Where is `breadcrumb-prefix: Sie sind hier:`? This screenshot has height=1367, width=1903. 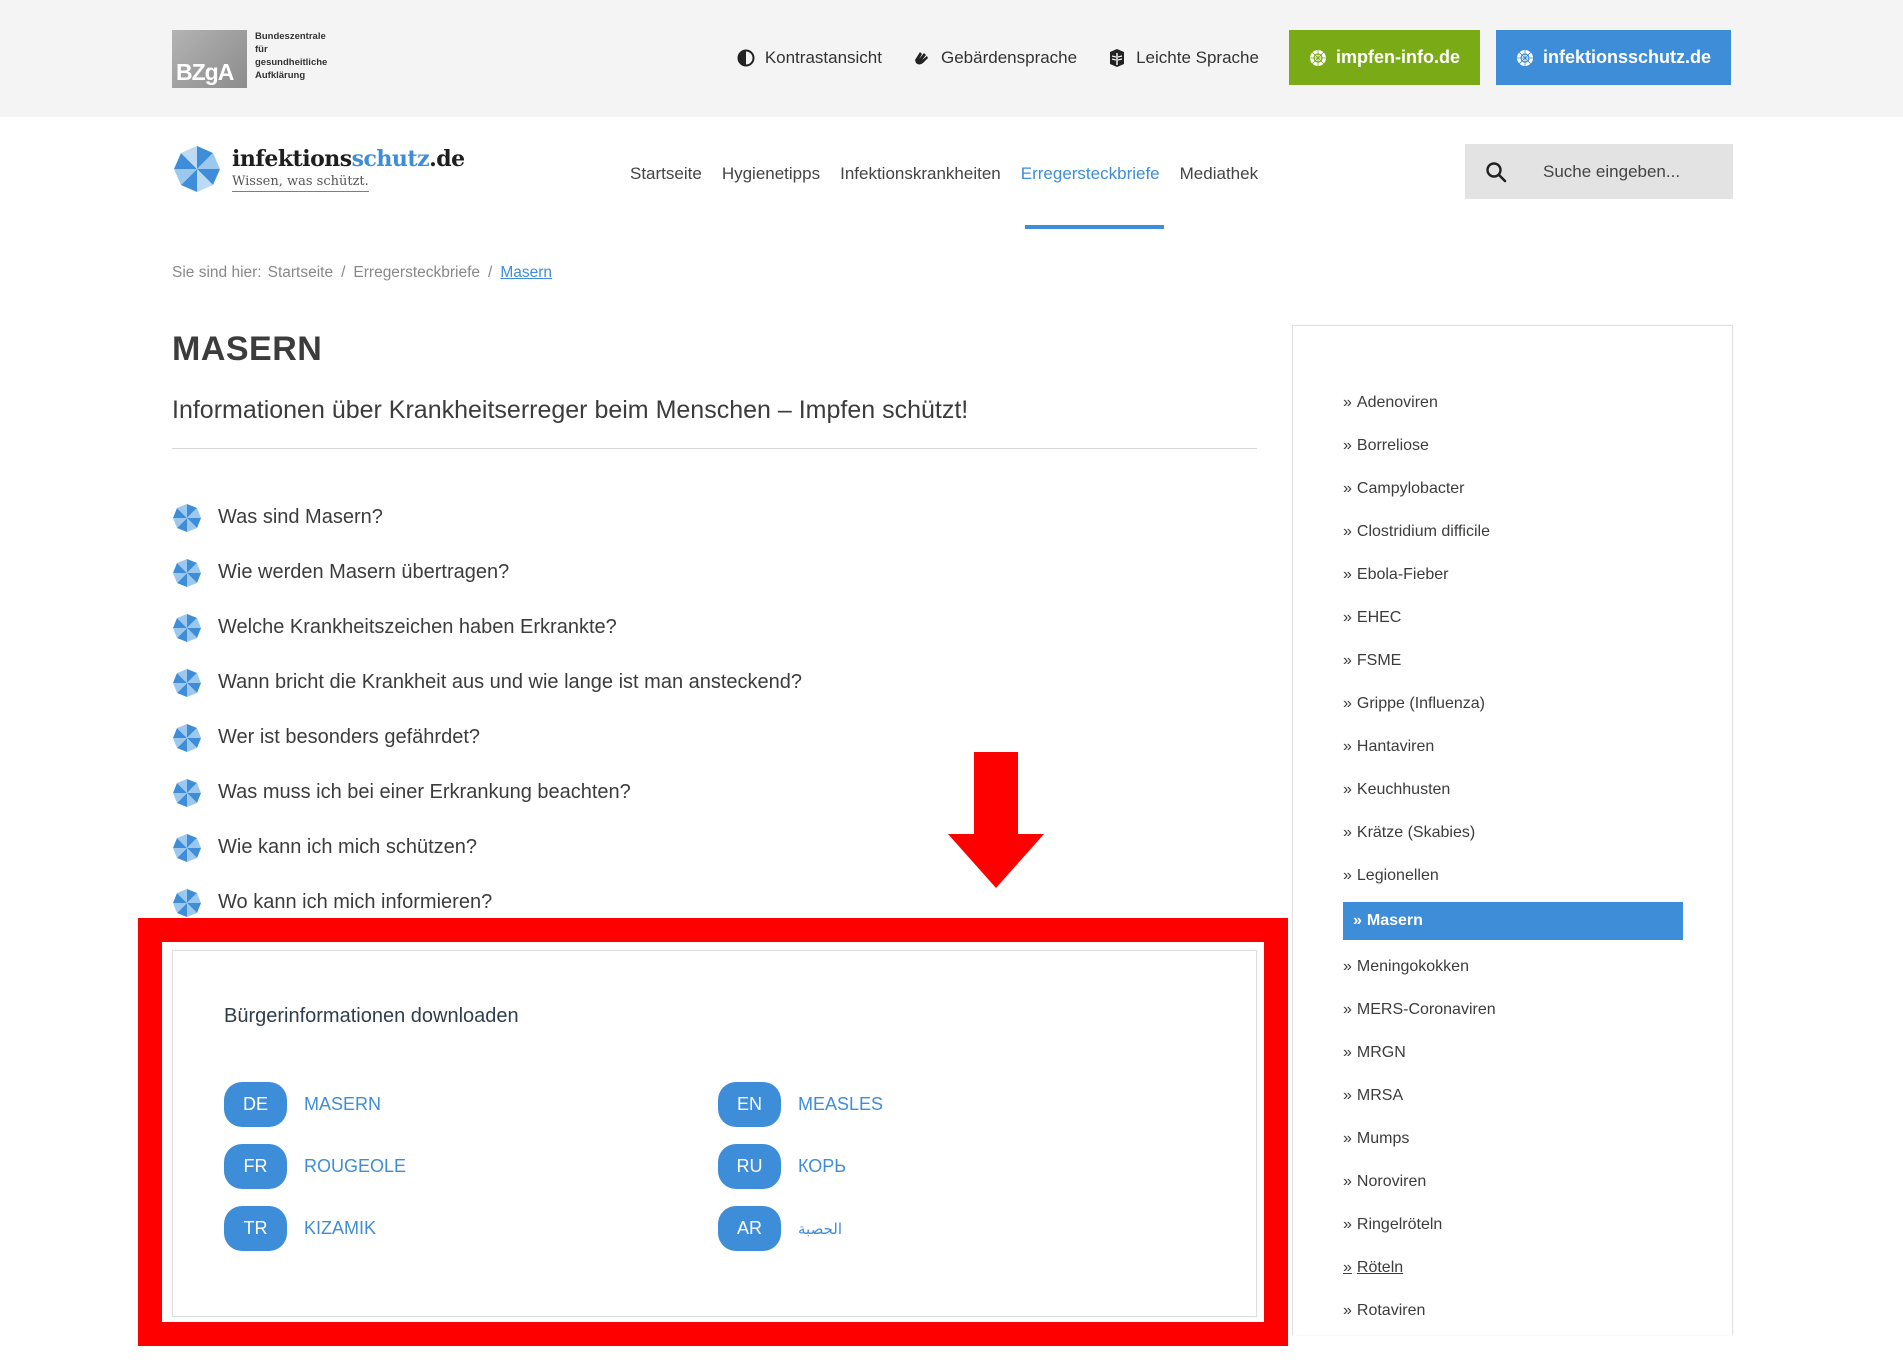 breadcrumb-prefix: Sie sind hier: is located at coordinates (217, 272).